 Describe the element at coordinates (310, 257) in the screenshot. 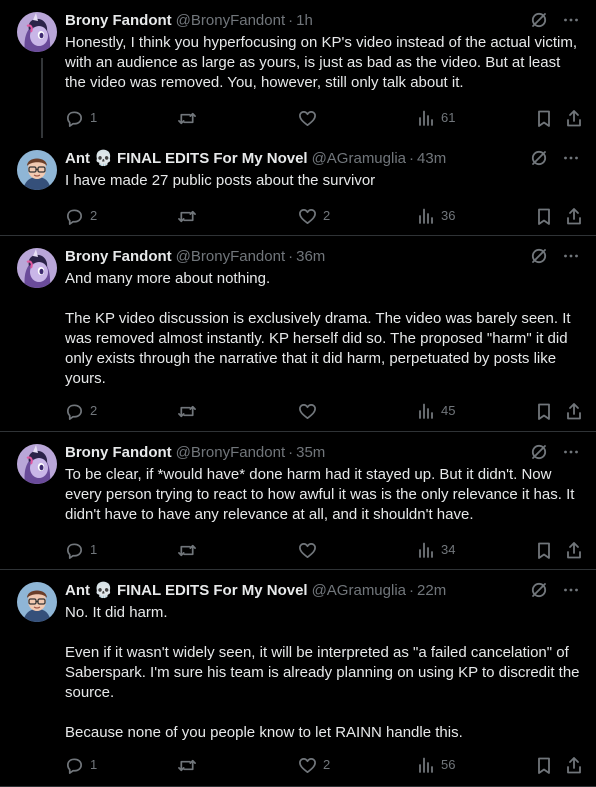

I see `post-timestamp: 36m` at that location.